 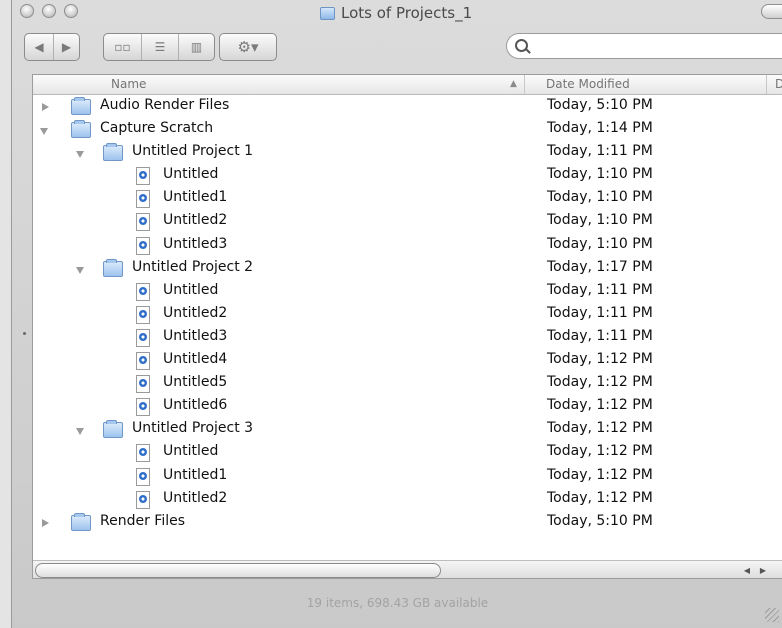 I want to click on list-view-button: ☰, so click(x=159, y=47).